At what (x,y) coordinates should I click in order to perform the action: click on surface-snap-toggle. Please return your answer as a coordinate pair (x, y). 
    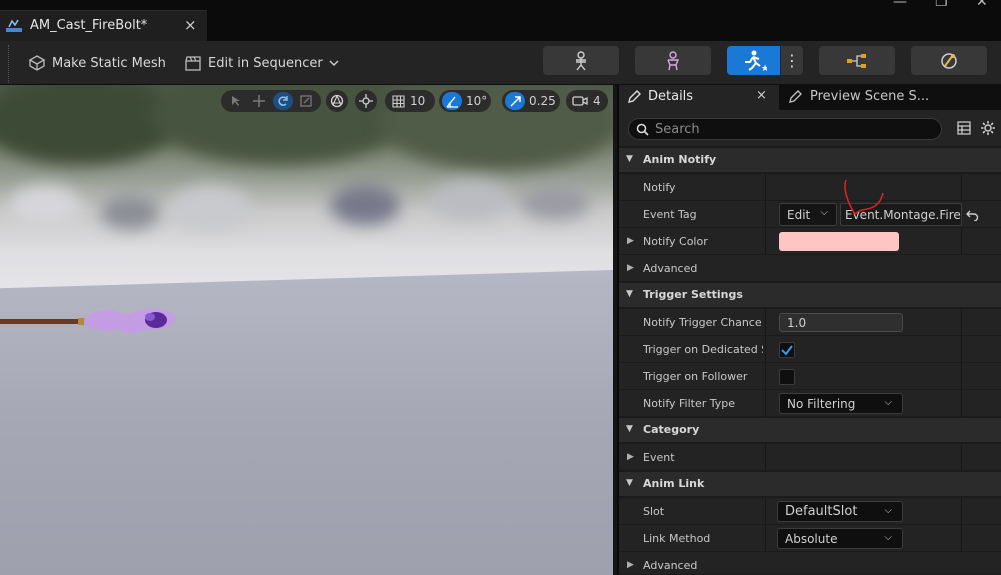
    Looking at the image, I should click on (366, 101).